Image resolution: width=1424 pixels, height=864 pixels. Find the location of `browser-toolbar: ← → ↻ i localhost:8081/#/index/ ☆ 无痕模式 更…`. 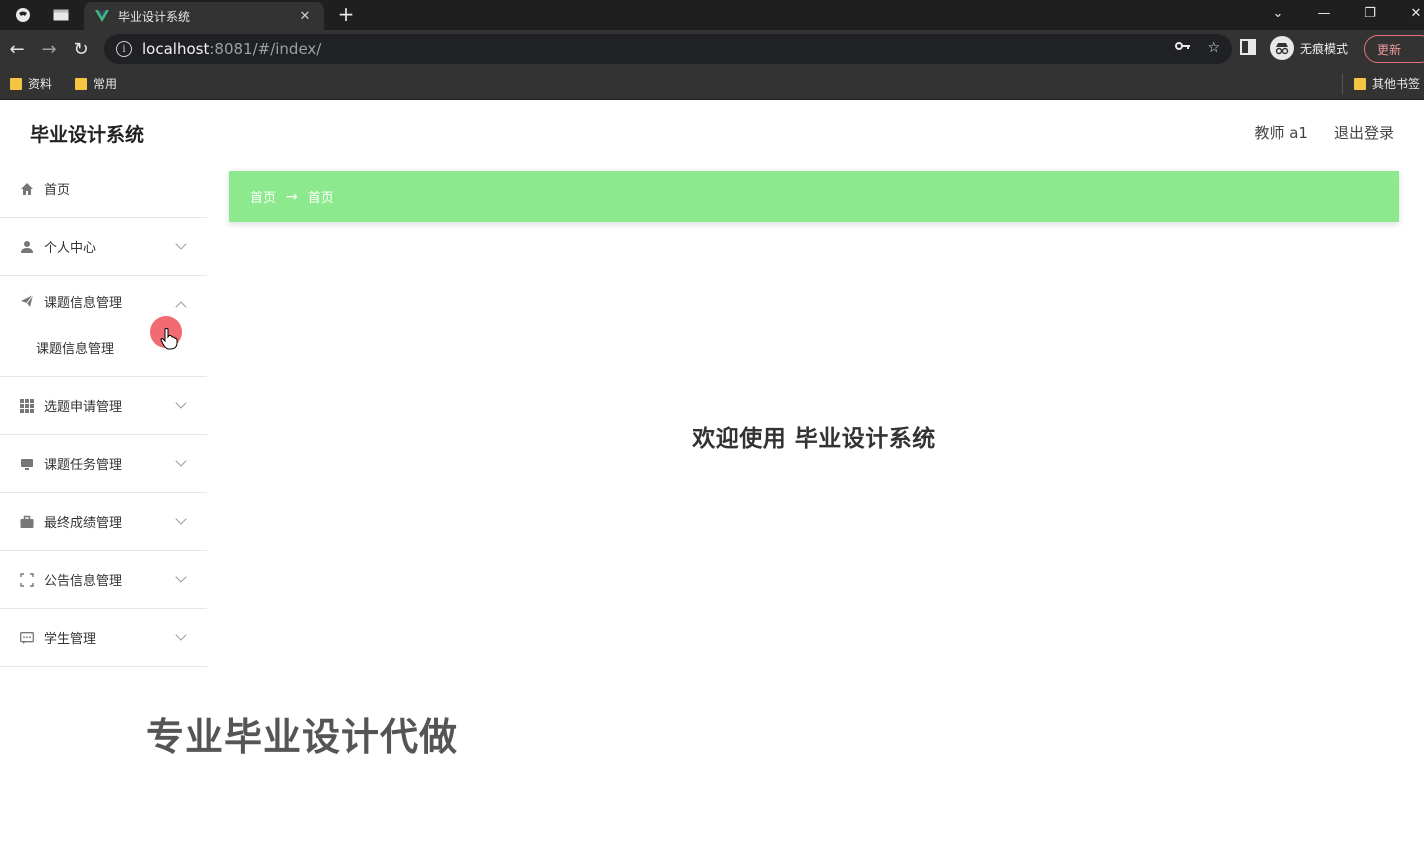

browser-toolbar: ← → ↻ i localhost:8081/#/index/ ☆ 无痕模式 更… is located at coordinates (712, 49).